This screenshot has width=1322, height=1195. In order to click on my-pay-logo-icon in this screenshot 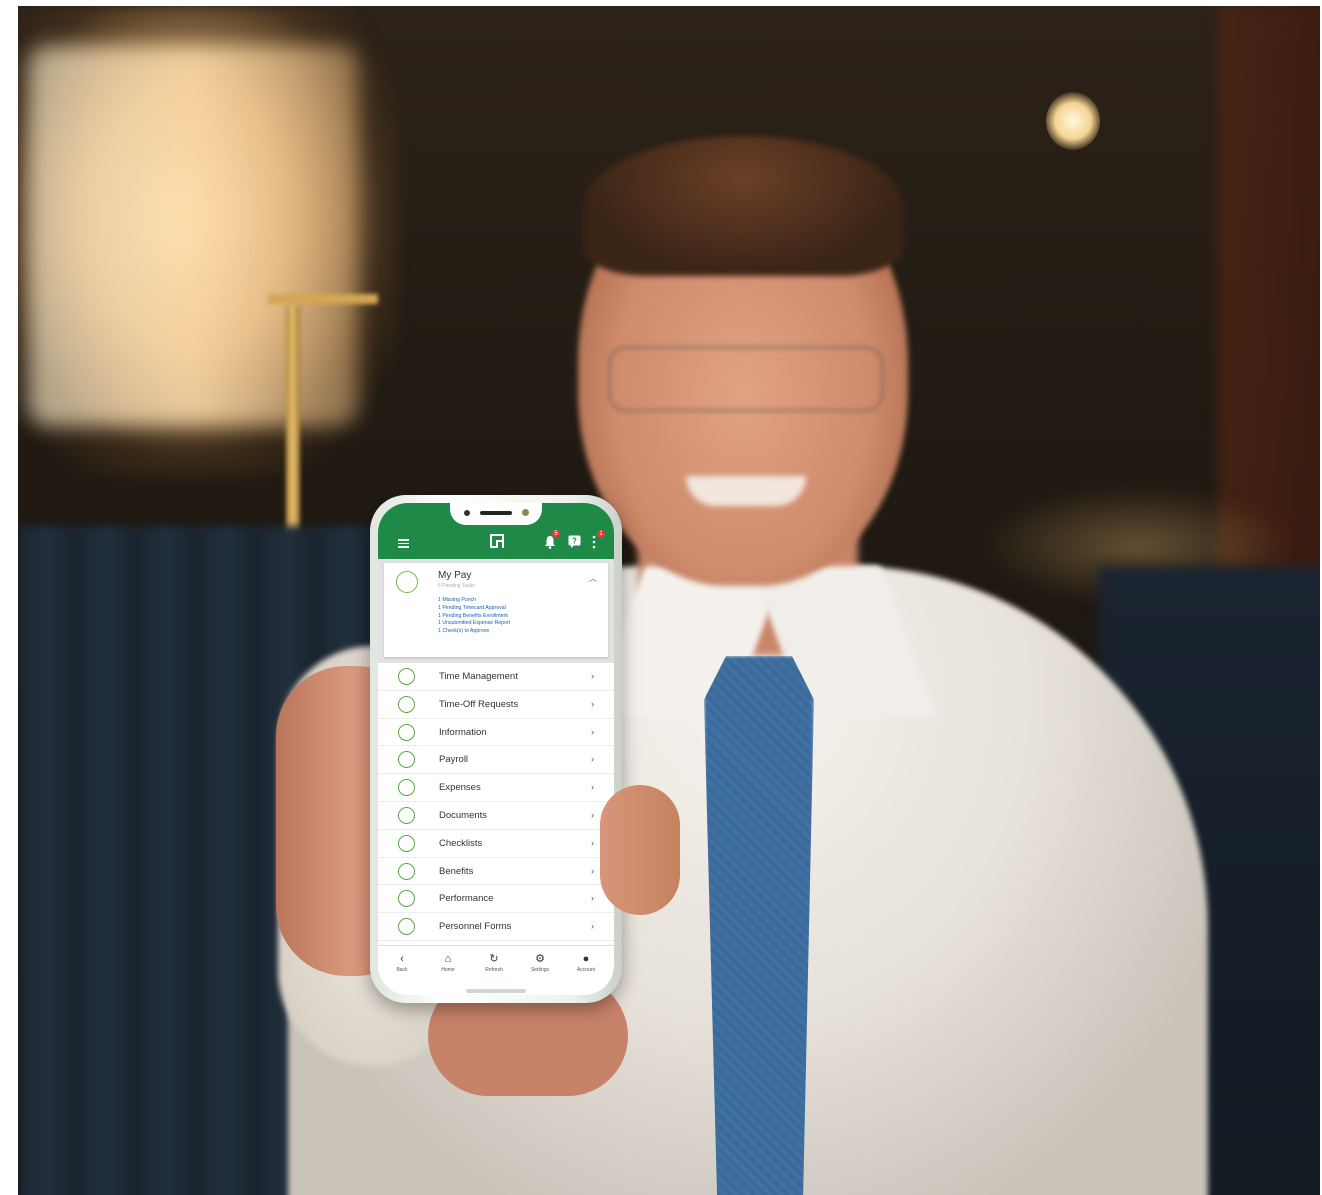, I will do `click(407, 582)`.